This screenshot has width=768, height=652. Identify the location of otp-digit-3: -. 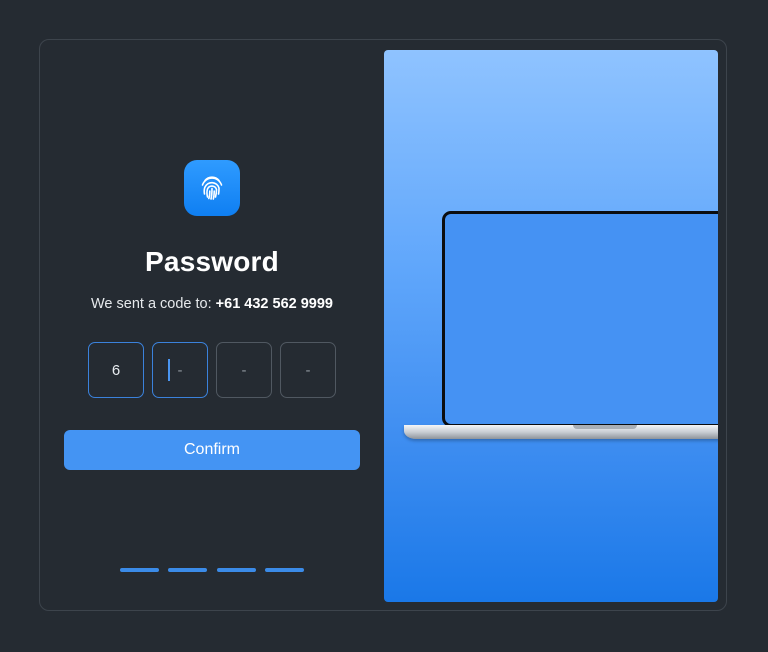
(244, 370).